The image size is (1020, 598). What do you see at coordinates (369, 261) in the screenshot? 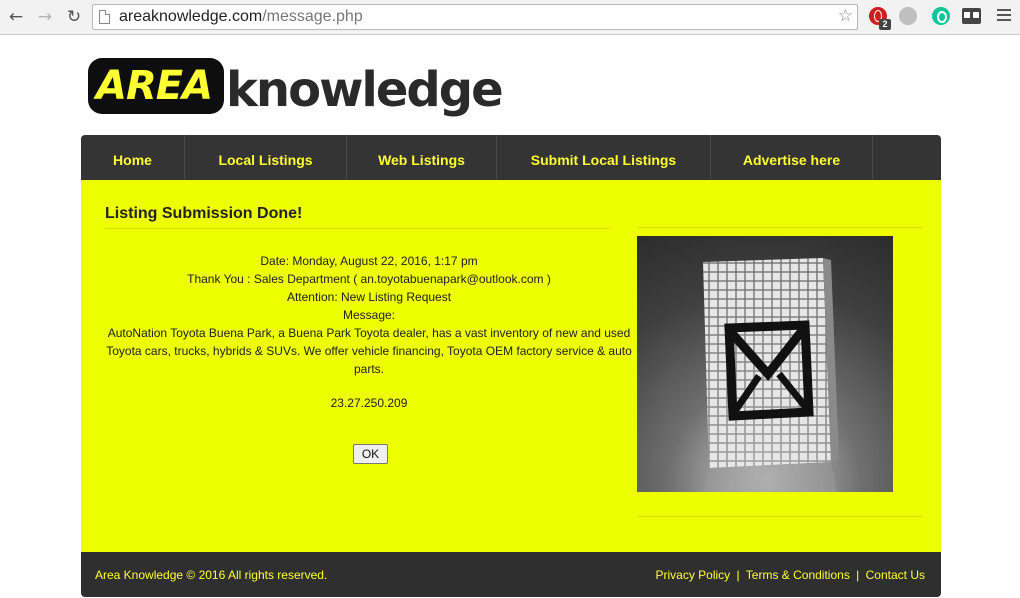
I see `date-line: Date: Monday, August 22, 2016, 1:17 pm` at bounding box center [369, 261].